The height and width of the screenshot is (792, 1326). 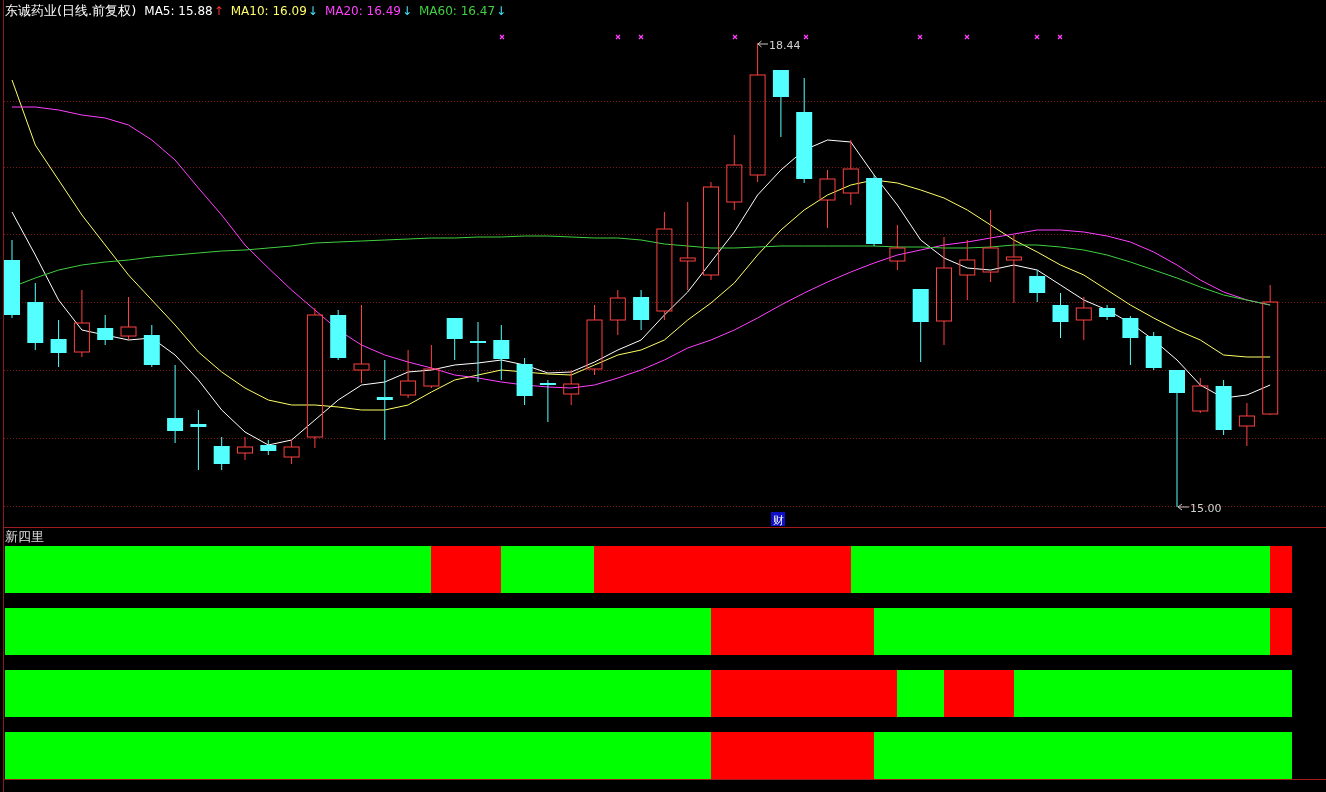 I want to click on moving-average-label: MA5: 15.88, so click(x=178, y=11).